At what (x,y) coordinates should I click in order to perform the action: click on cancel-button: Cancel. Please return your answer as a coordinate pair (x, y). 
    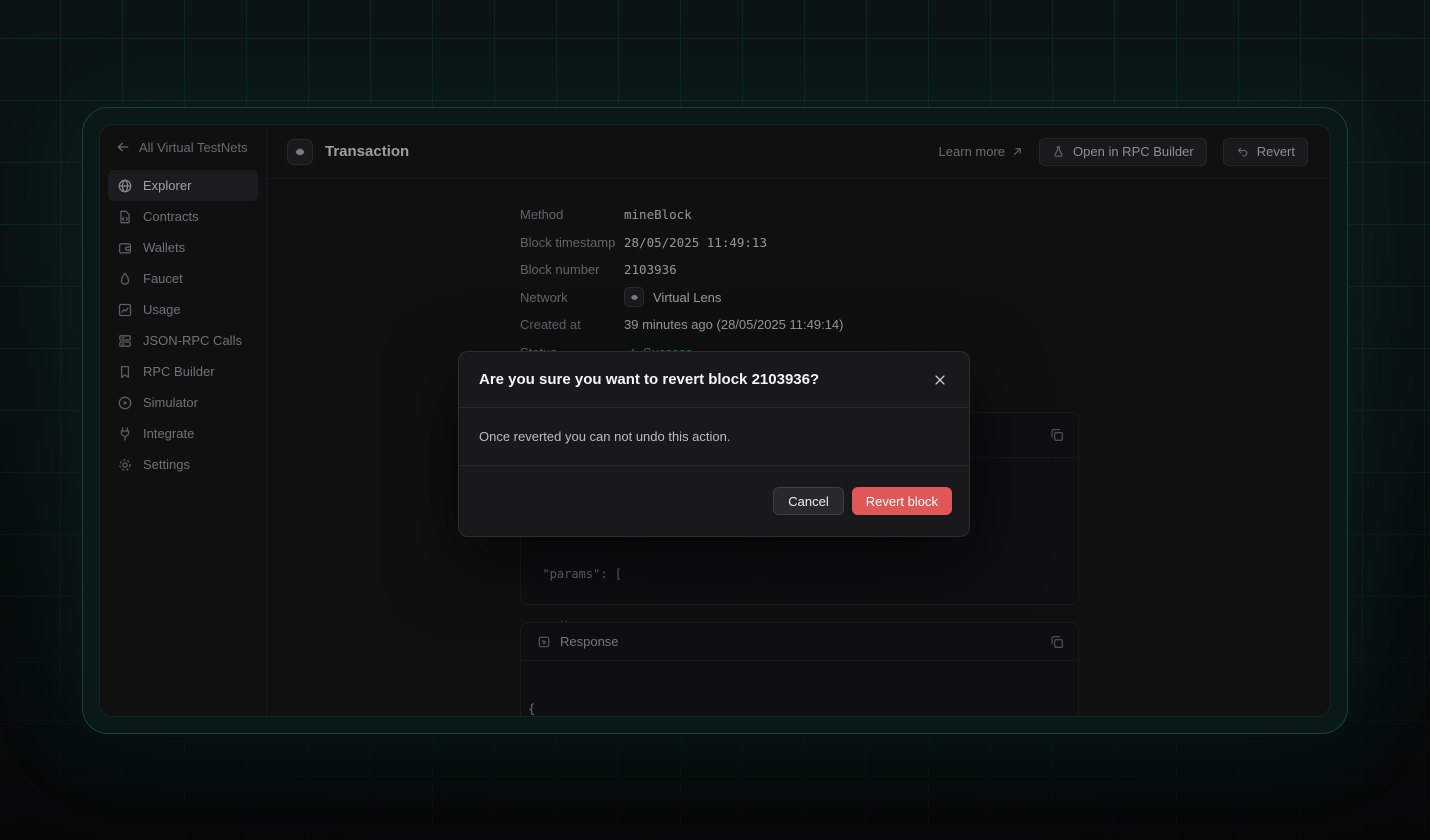
    Looking at the image, I should click on (808, 501).